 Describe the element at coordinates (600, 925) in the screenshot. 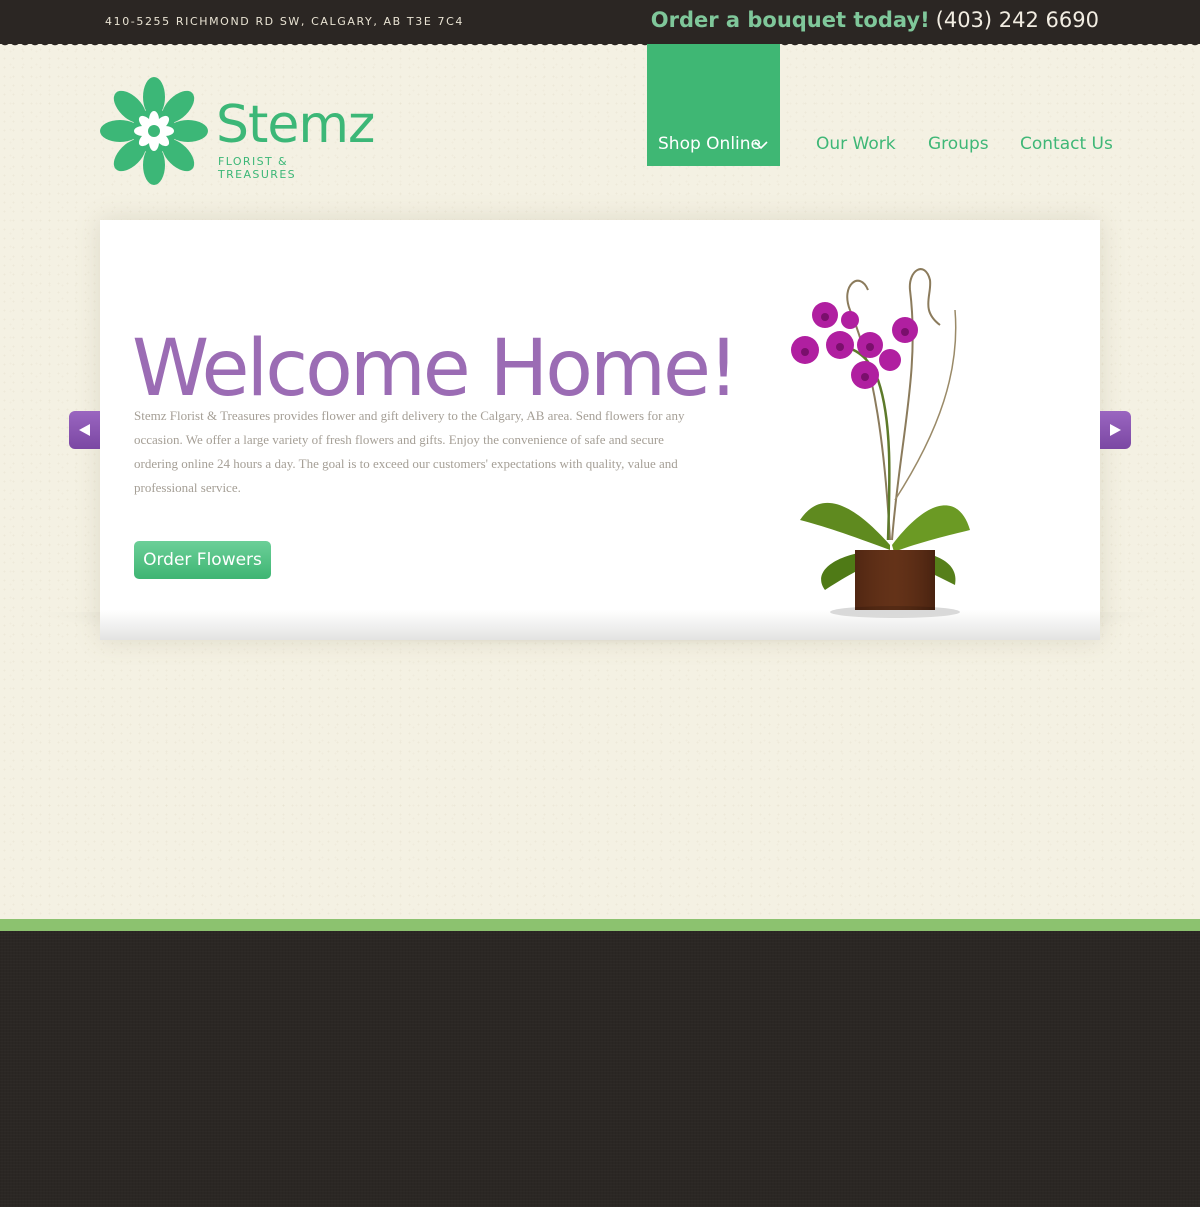

I see `footer-green-stripe` at that location.